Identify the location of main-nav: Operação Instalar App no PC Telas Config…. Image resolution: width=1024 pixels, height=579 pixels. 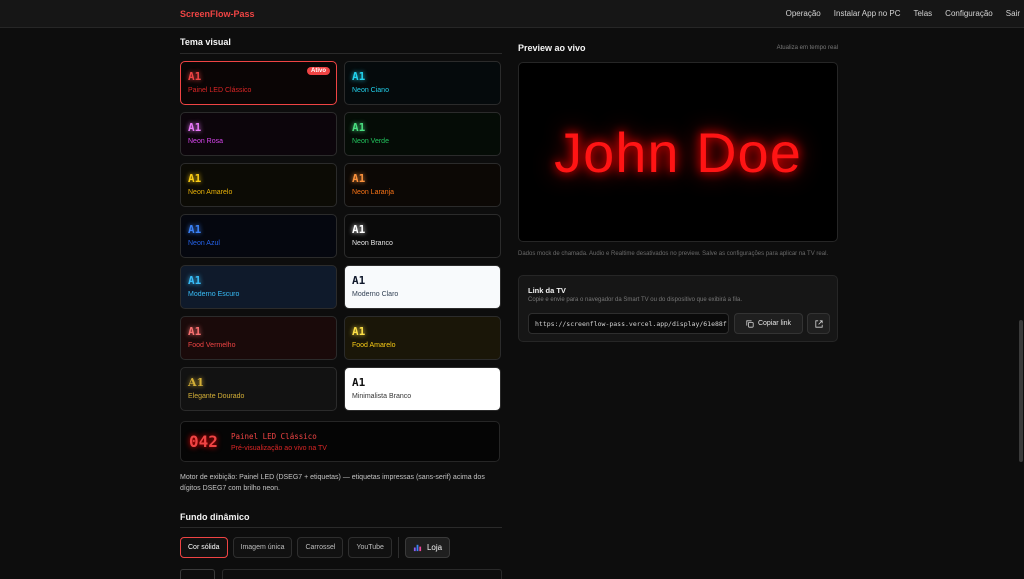
(903, 13).